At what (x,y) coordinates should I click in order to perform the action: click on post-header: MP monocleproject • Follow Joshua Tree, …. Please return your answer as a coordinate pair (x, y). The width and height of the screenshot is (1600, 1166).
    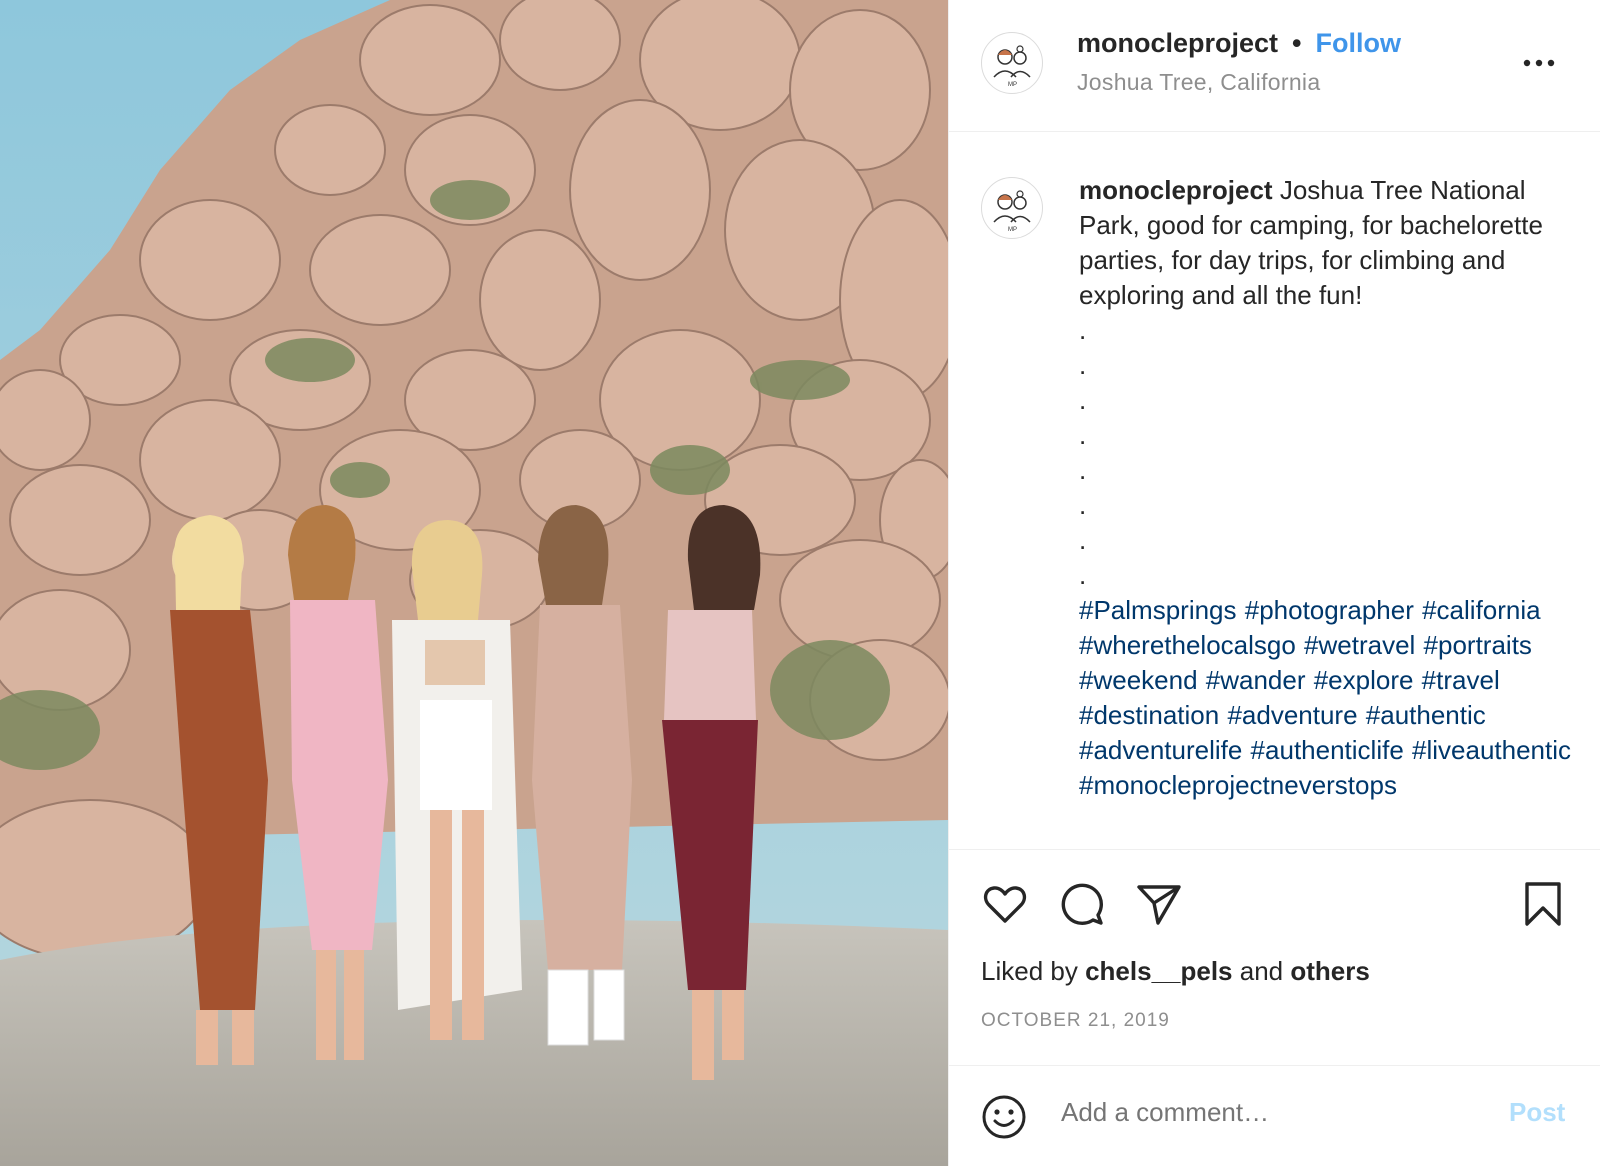
    Looking at the image, I should click on (1274, 66).